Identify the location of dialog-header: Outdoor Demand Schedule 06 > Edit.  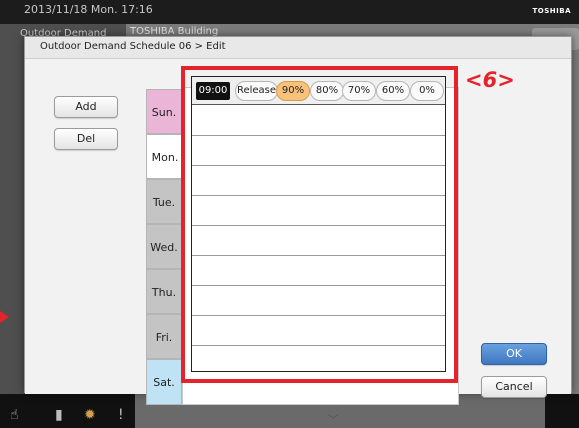
(298, 48).